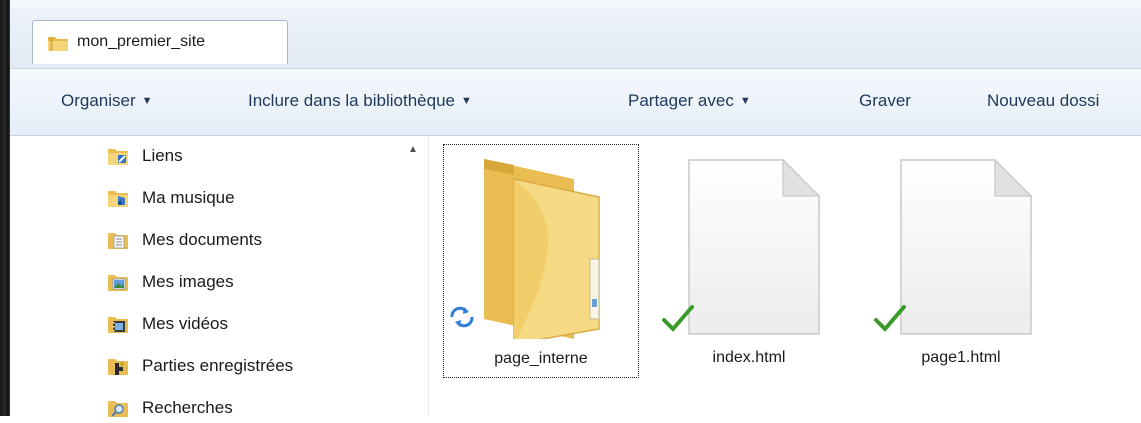  I want to click on sidebar-item-parties-enregistrees: Parties enregistrées, so click(256, 366).